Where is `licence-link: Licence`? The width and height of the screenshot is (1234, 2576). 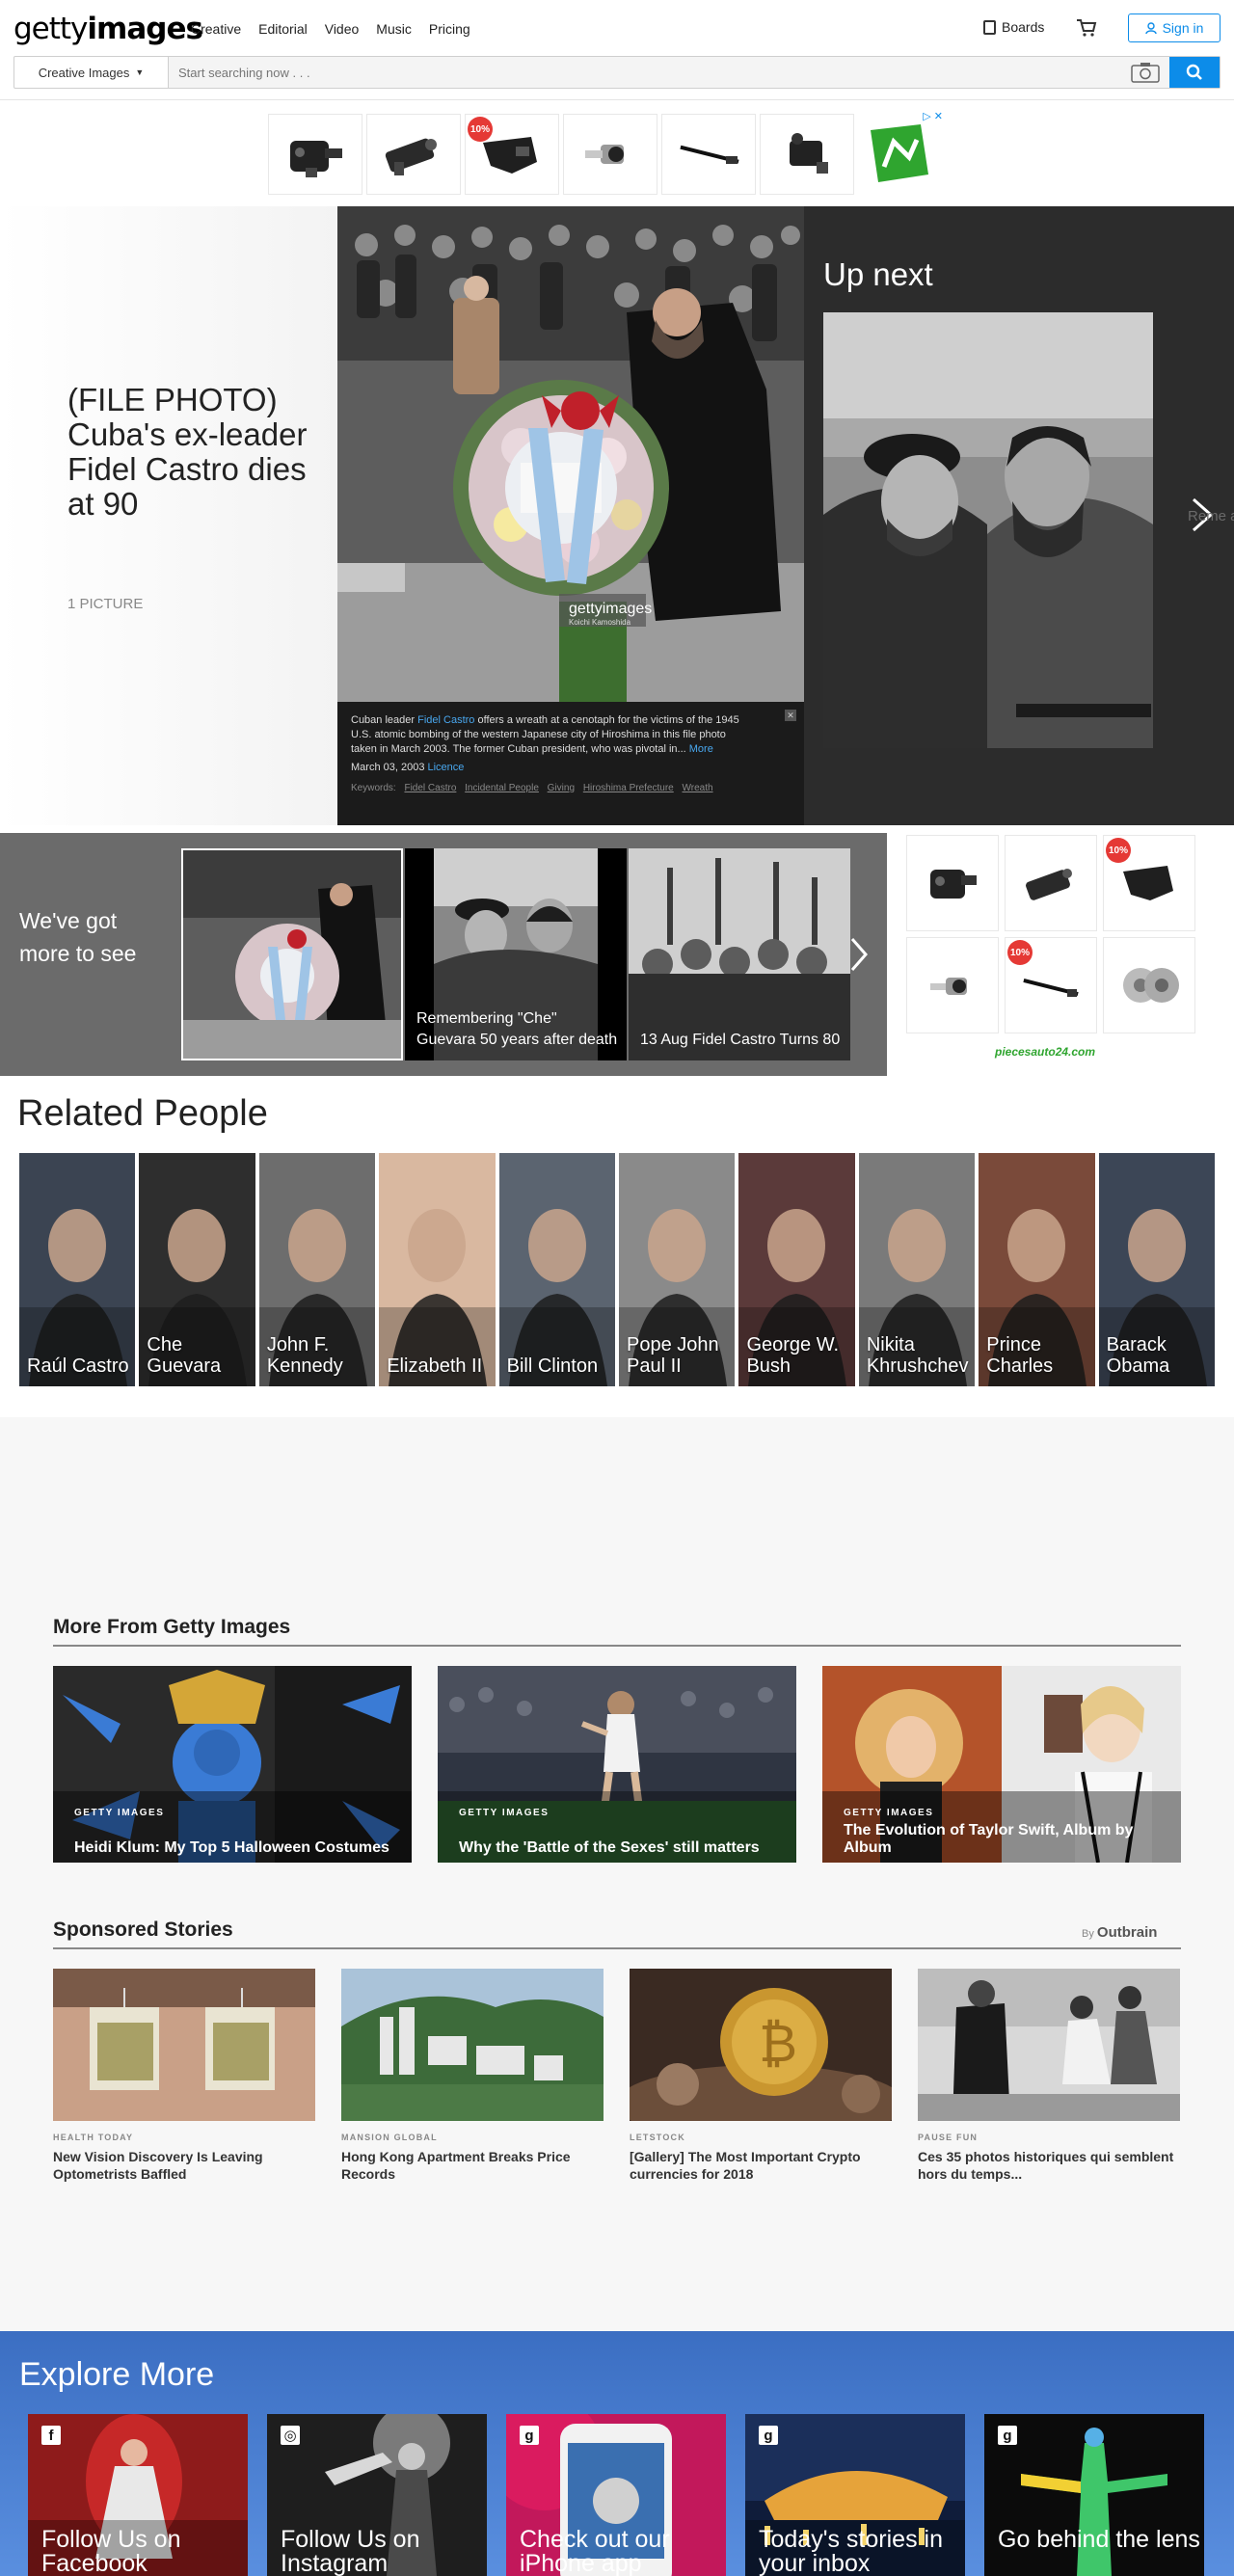 licence-link: Licence is located at coordinates (446, 767).